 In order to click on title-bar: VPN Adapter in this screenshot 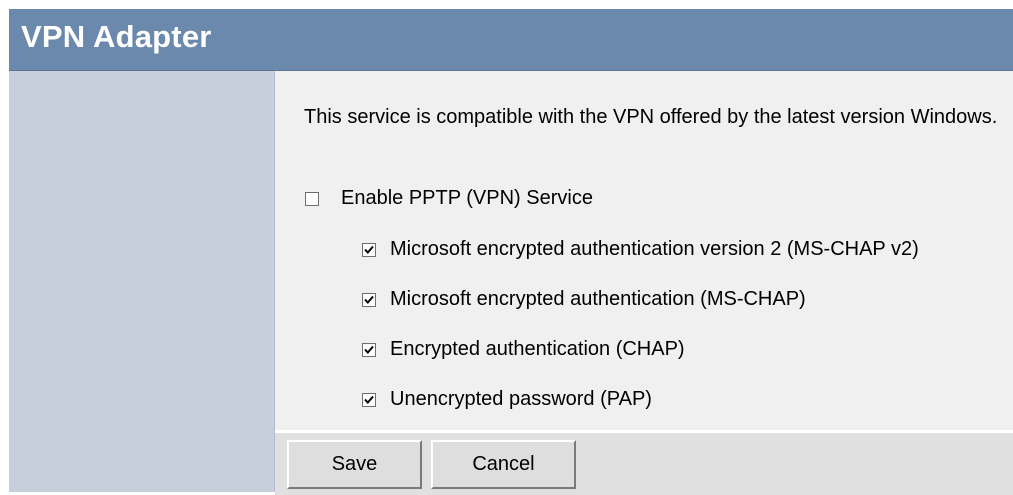, I will do `click(511, 40)`.